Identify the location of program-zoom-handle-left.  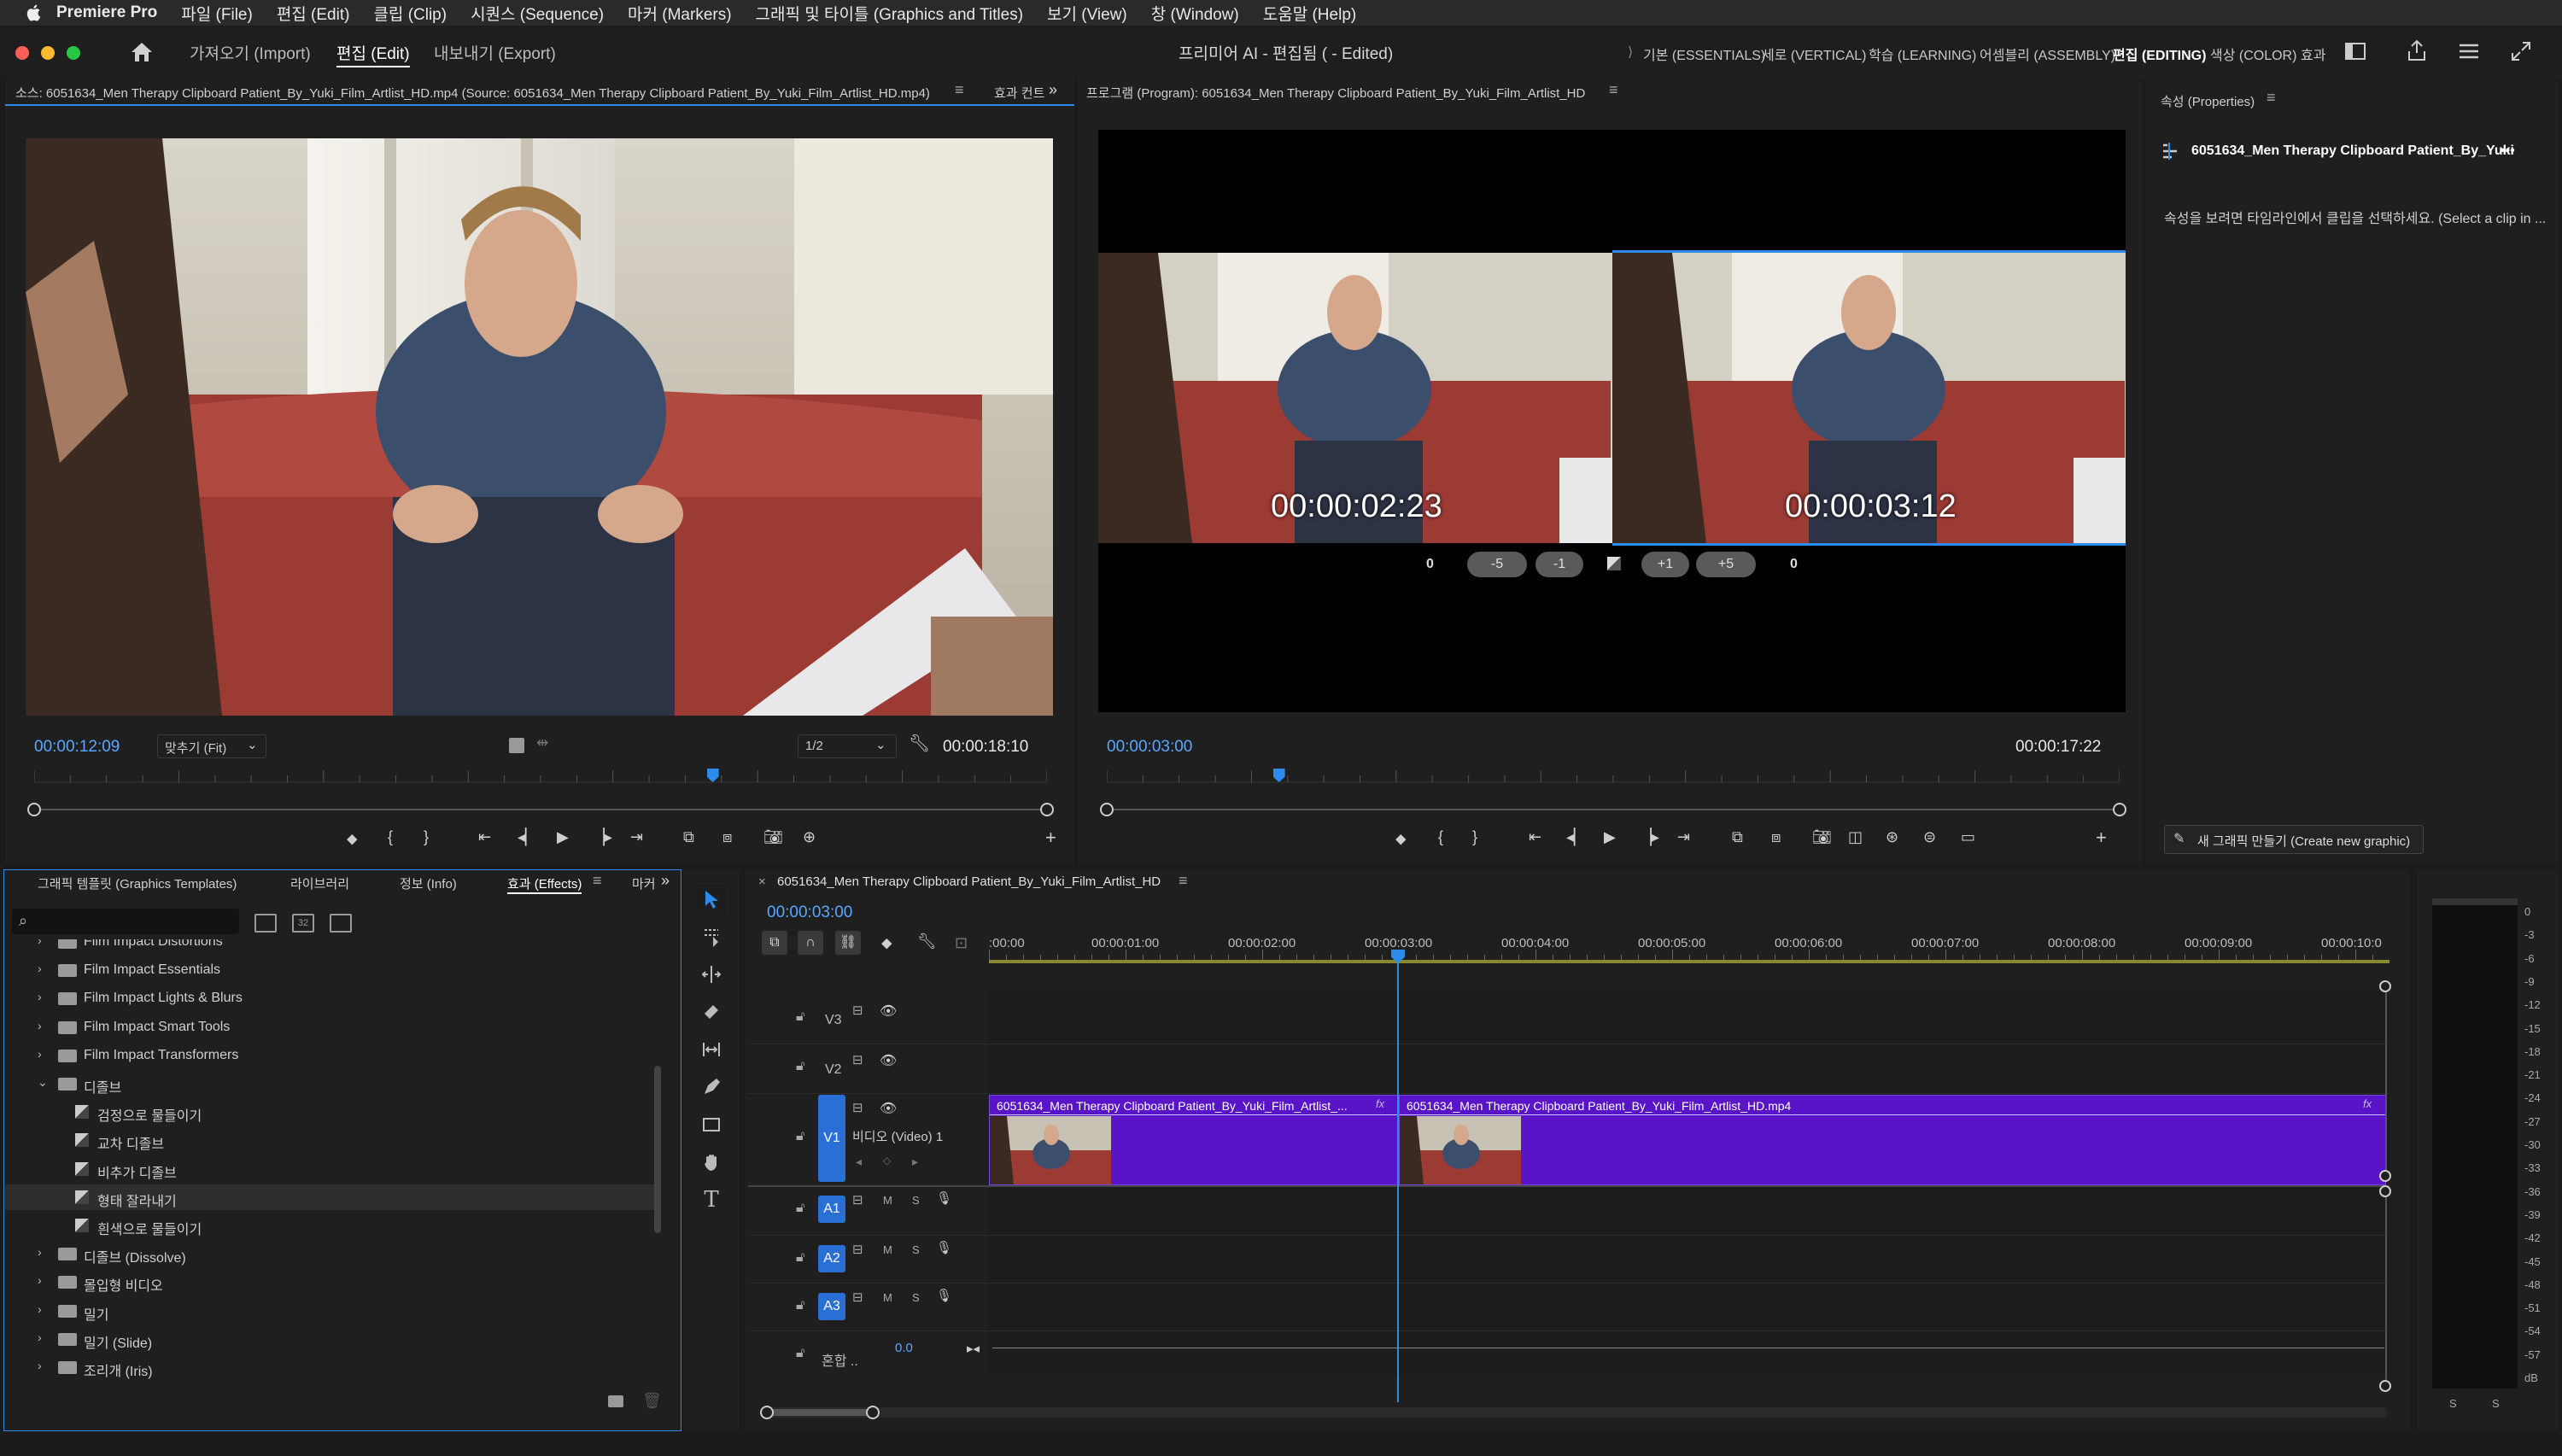
(1107, 809).